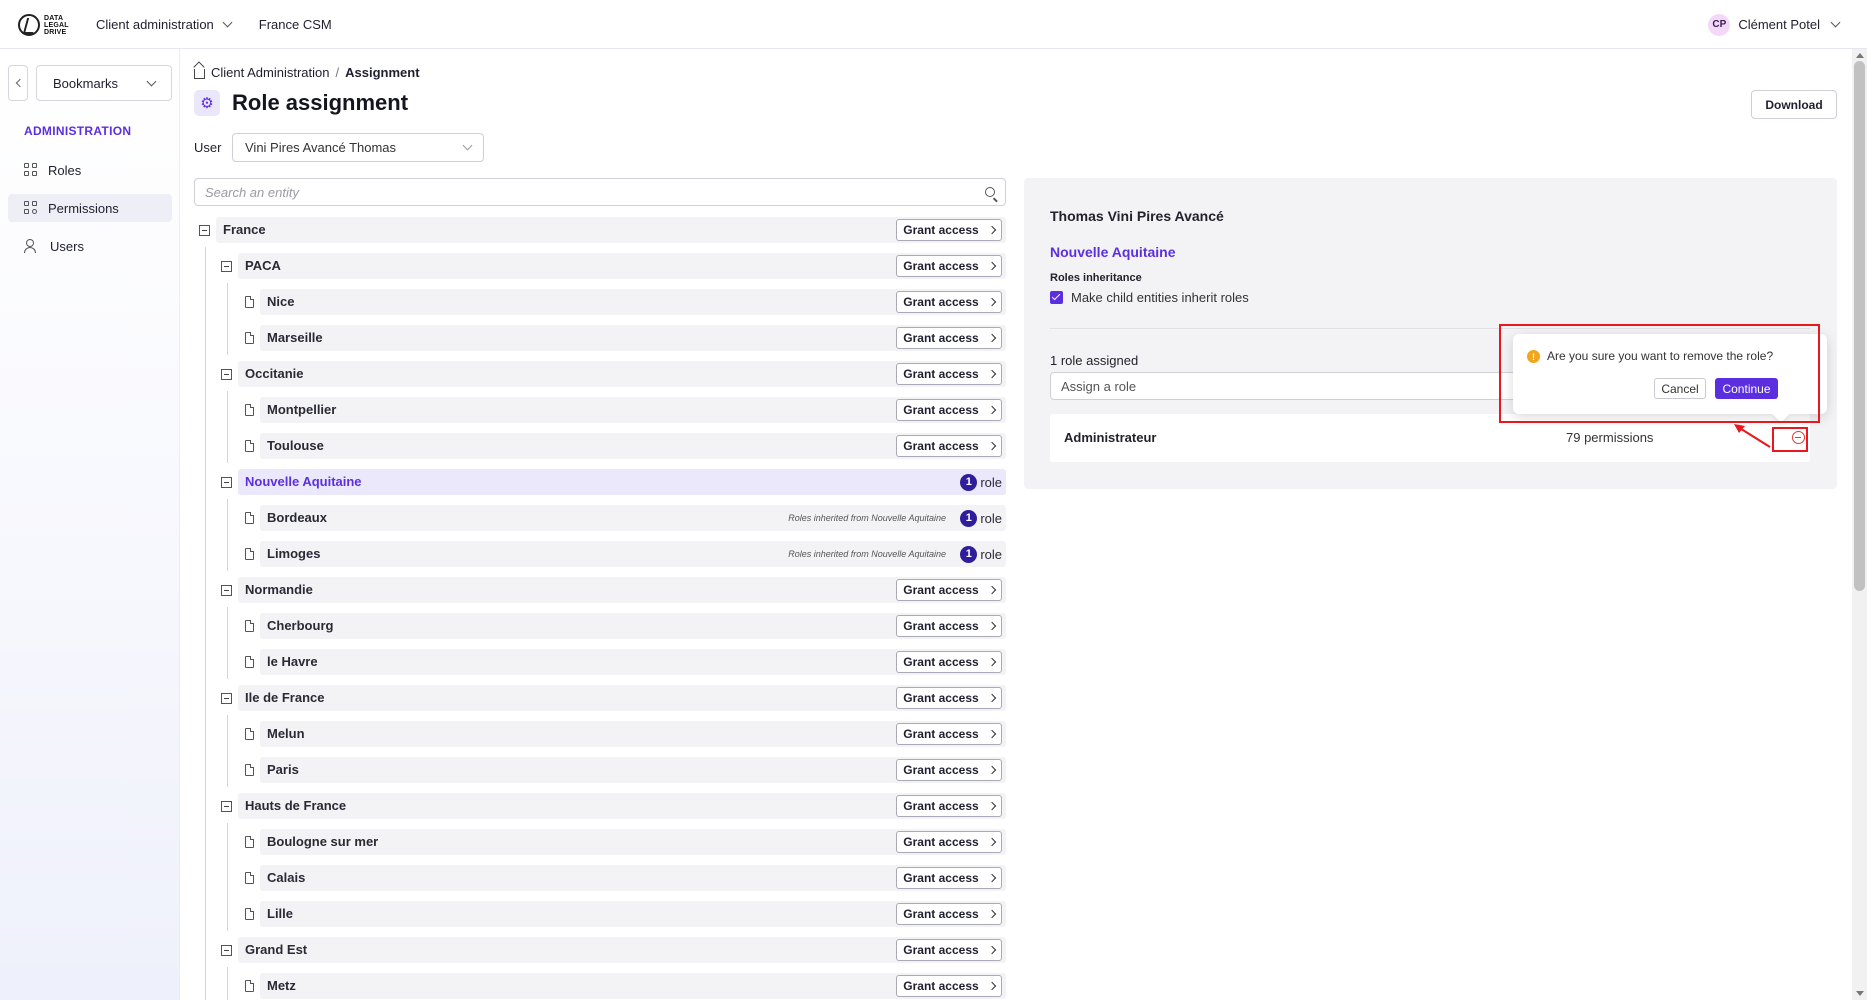 The width and height of the screenshot is (1867, 1000). I want to click on tree-row-label: Boulogne sur mer, so click(322, 842).